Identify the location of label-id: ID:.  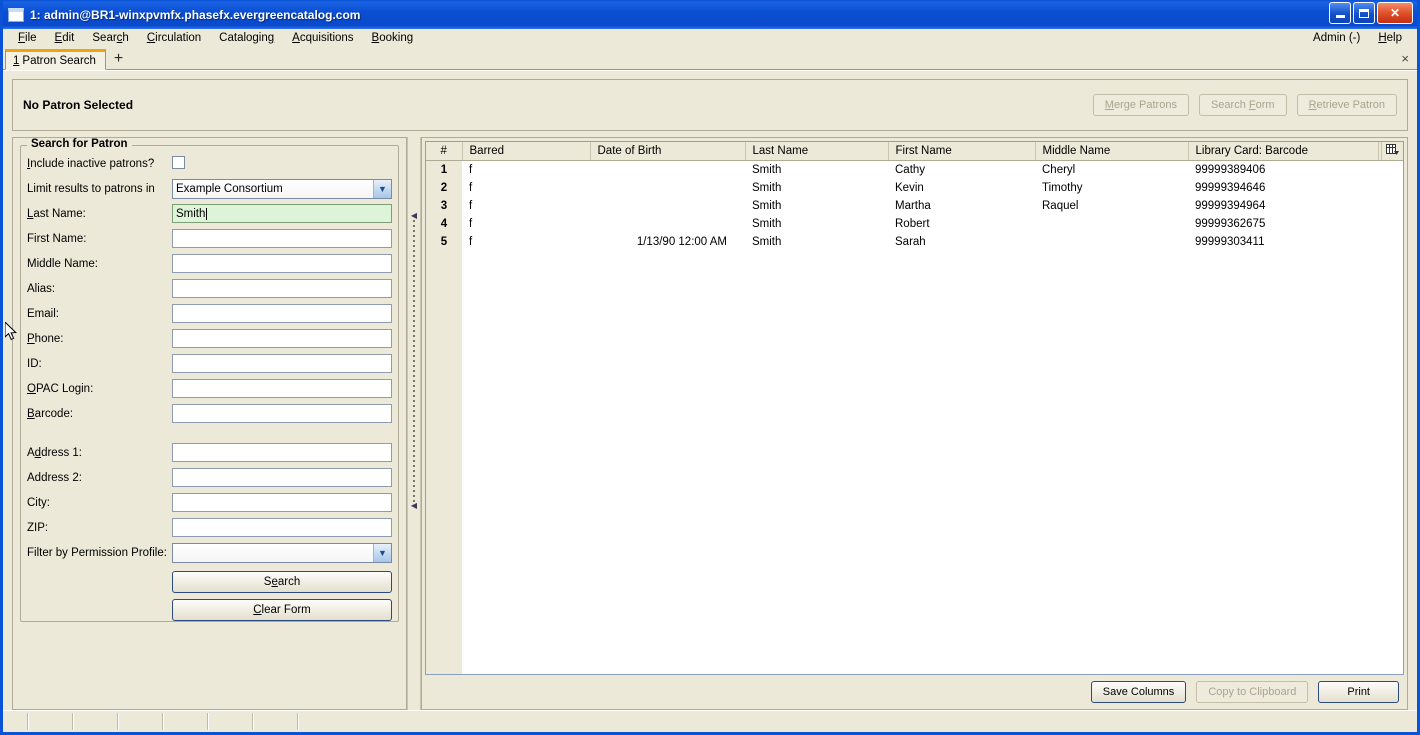
(34, 363).